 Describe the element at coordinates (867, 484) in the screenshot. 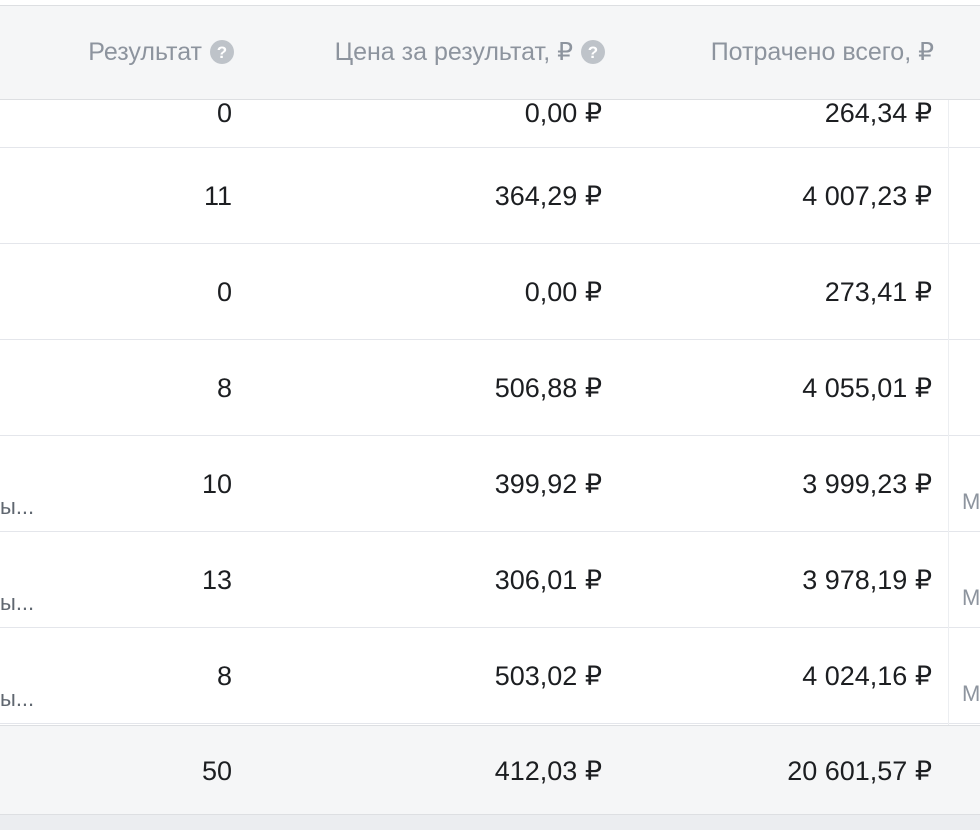

I see `cell-amount-spent: 3 999,23 ₽` at that location.